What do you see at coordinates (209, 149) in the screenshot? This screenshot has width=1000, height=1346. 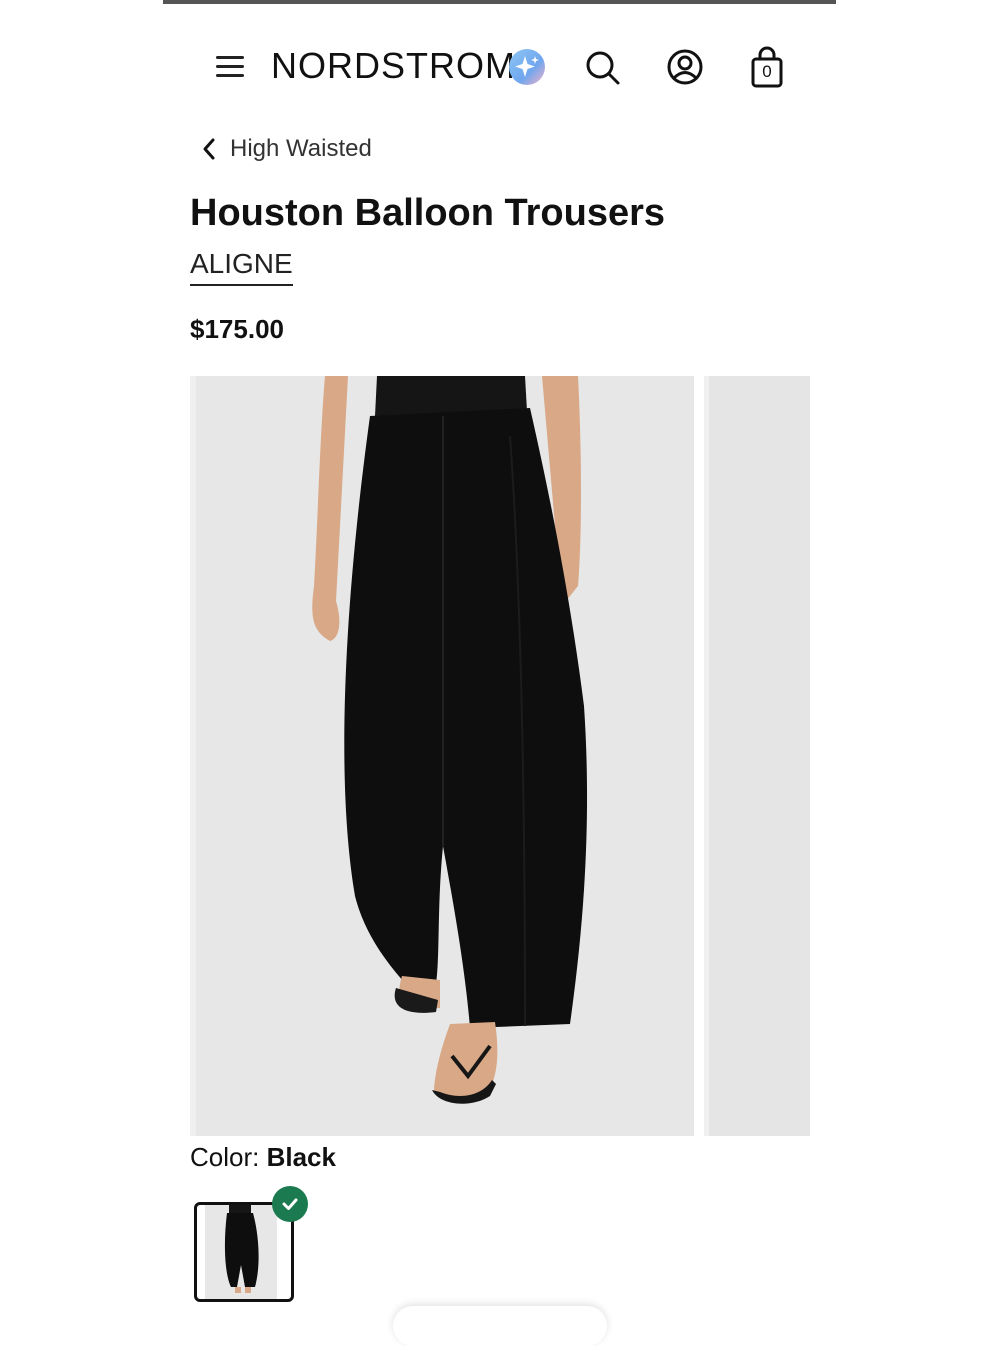 I see `chevron-left-icon` at bounding box center [209, 149].